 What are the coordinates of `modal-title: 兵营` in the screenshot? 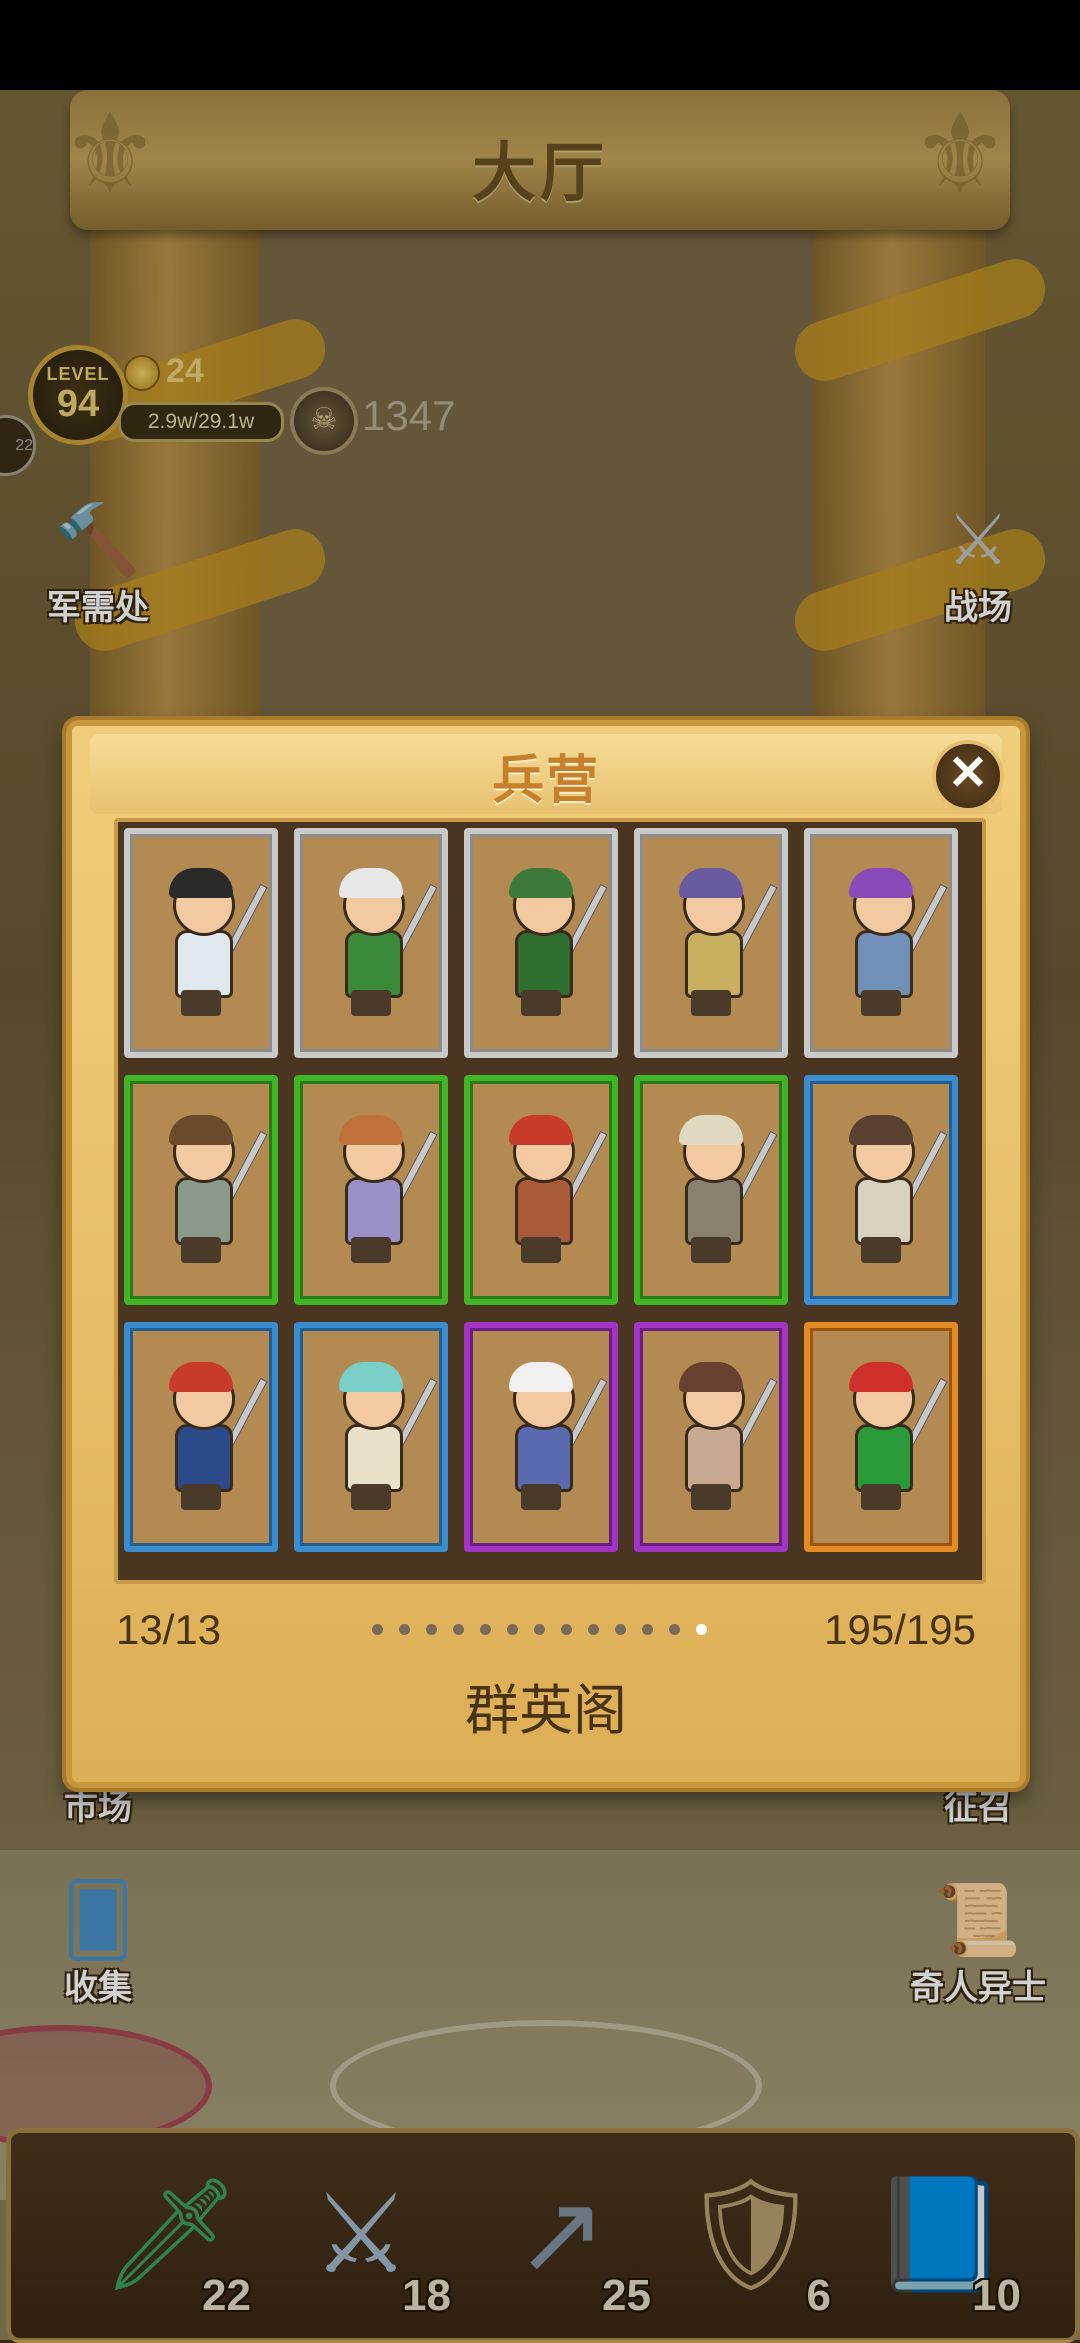 It's located at (545, 781).